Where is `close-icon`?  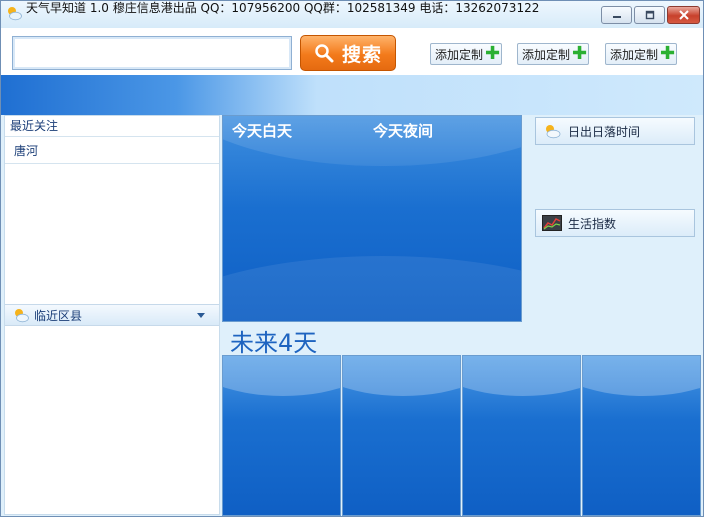 close-icon is located at coordinates (683, 15).